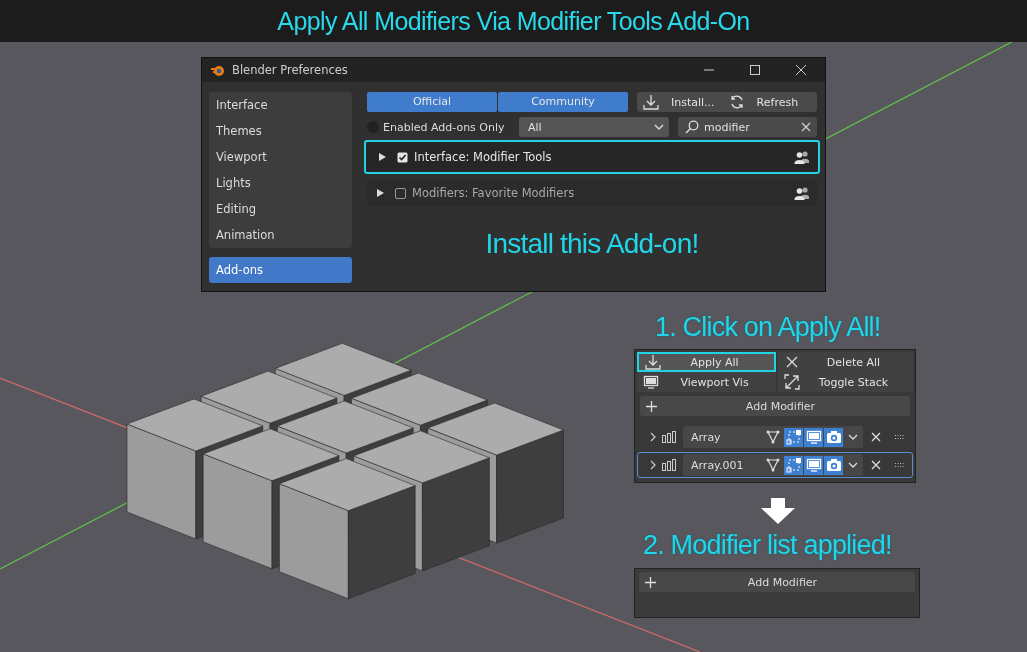  What do you see at coordinates (513, 21) in the screenshot?
I see `banner-title: Apply All Modifiers Via Modifier Tools Add-On` at bounding box center [513, 21].